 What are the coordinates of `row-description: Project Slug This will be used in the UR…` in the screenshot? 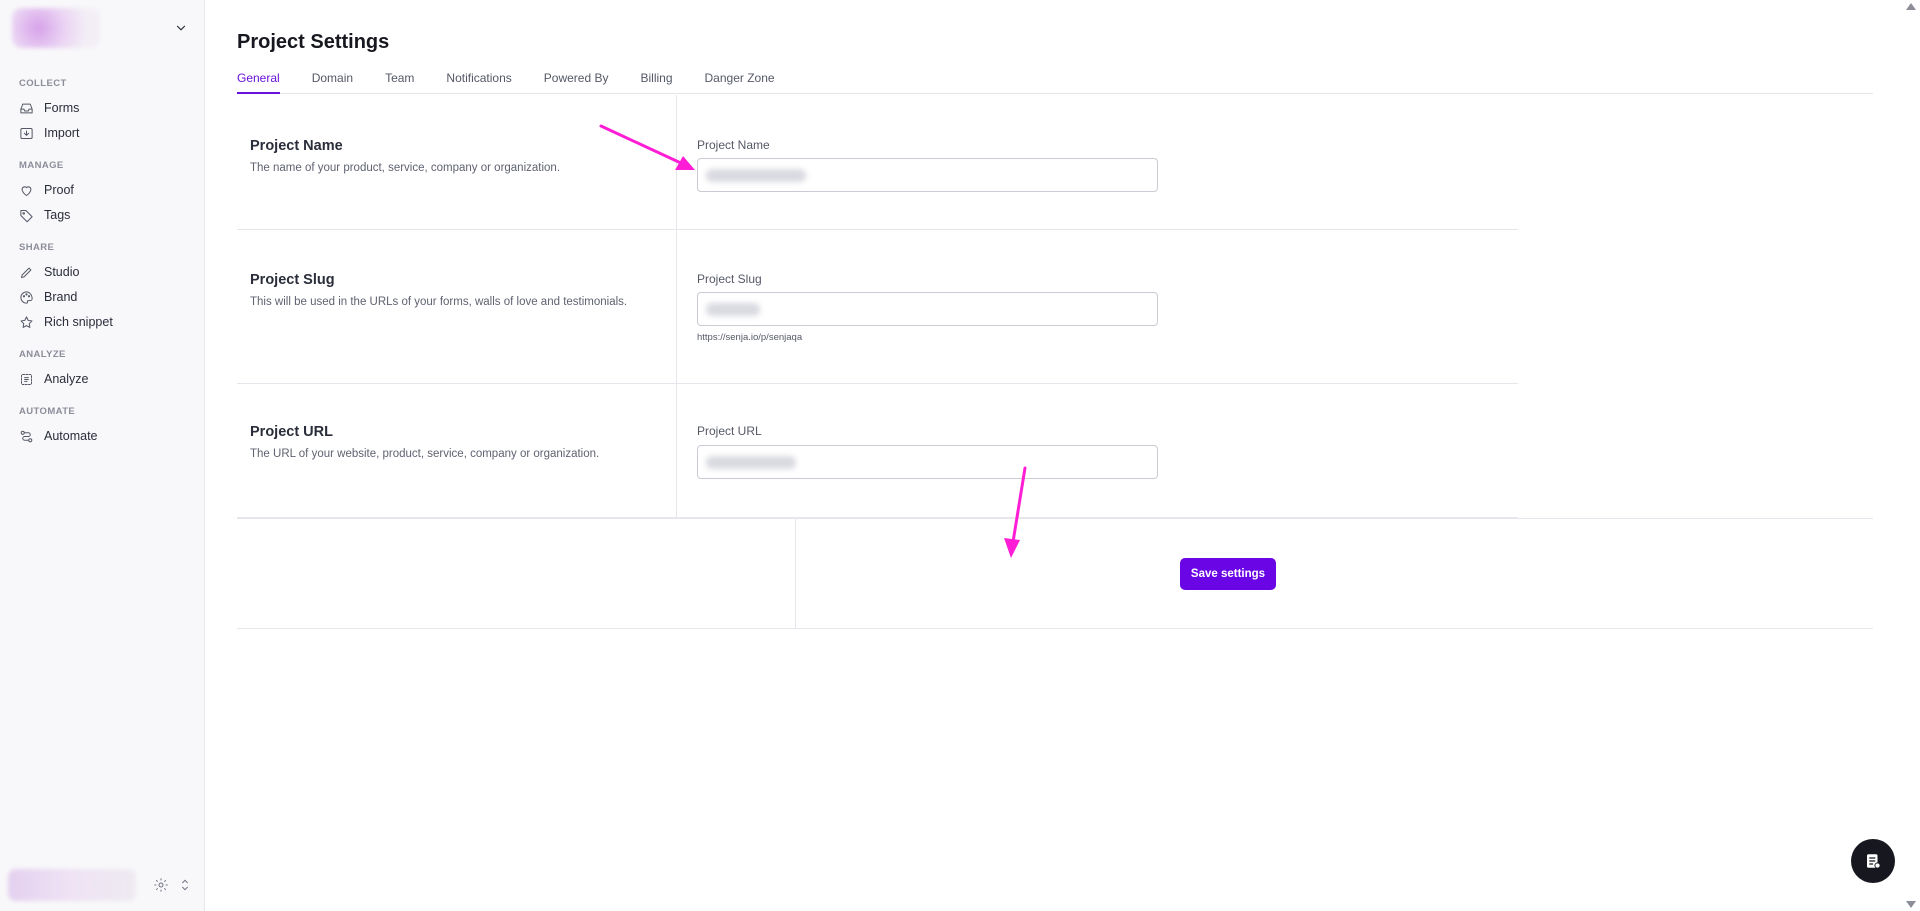 It's located at (457, 306).